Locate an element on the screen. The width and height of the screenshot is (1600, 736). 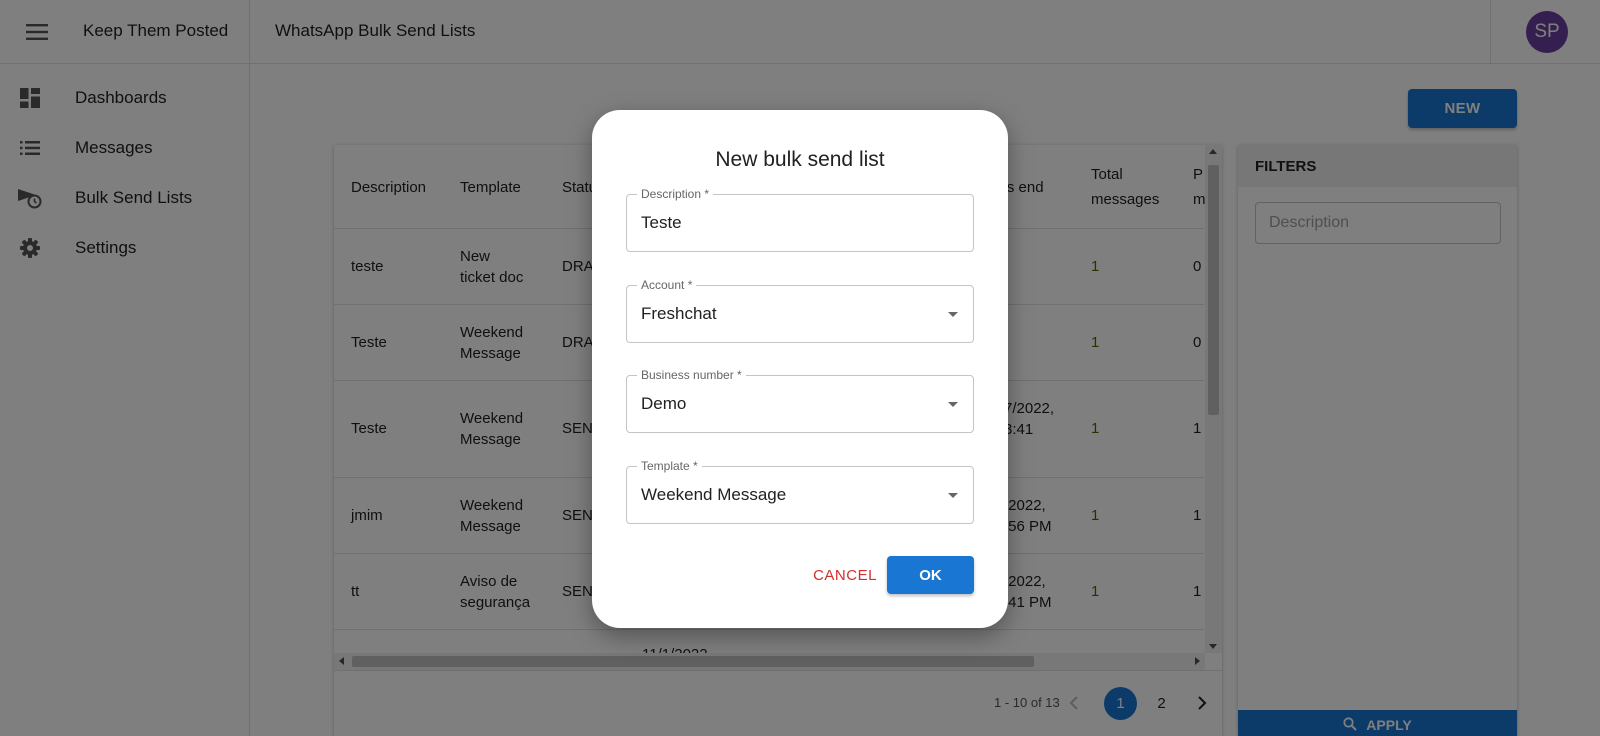
dialog-title: New bulk send list is located at coordinates (800, 159).